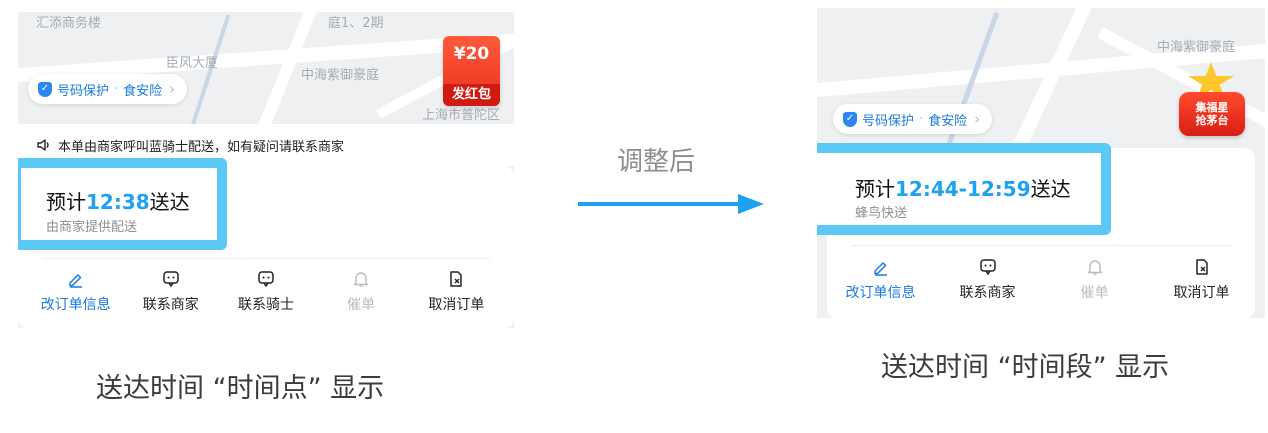 Image resolution: width=1268 pixels, height=433 pixels. Describe the element at coordinates (1041, 280) in the screenshot. I see `order-actions: 改订单信息 联系商家 催单 取消订单` at that location.